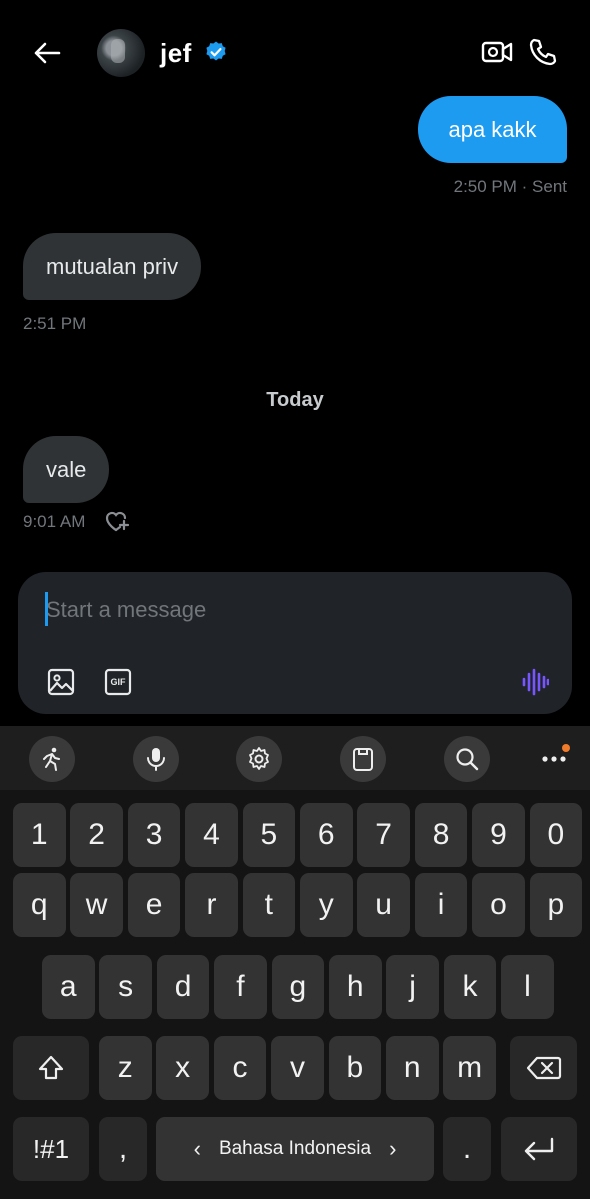  What do you see at coordinates (326, 905) in the screenshot?
I see `key-y: y` at bounding box center [326, 905].